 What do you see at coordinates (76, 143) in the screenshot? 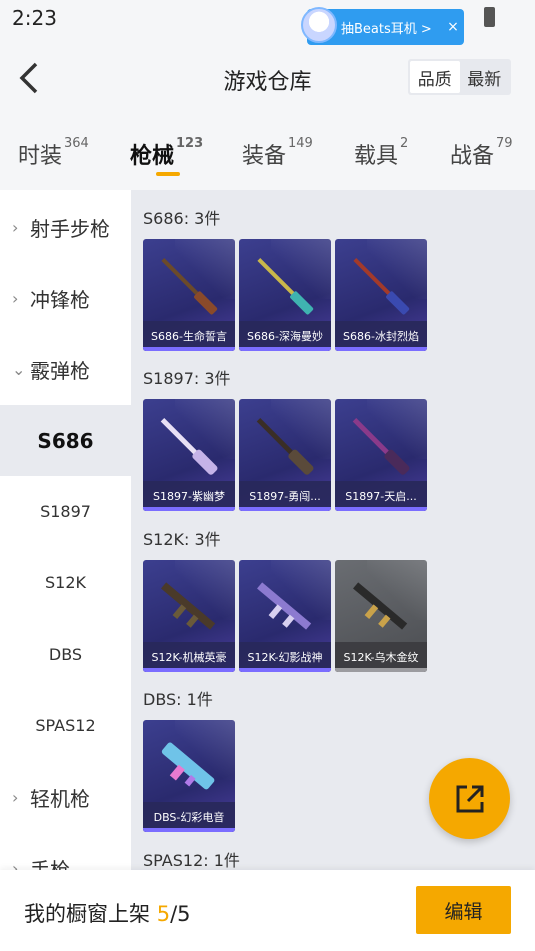
I see `tab-count: 364` at bounding box center [76, 143].